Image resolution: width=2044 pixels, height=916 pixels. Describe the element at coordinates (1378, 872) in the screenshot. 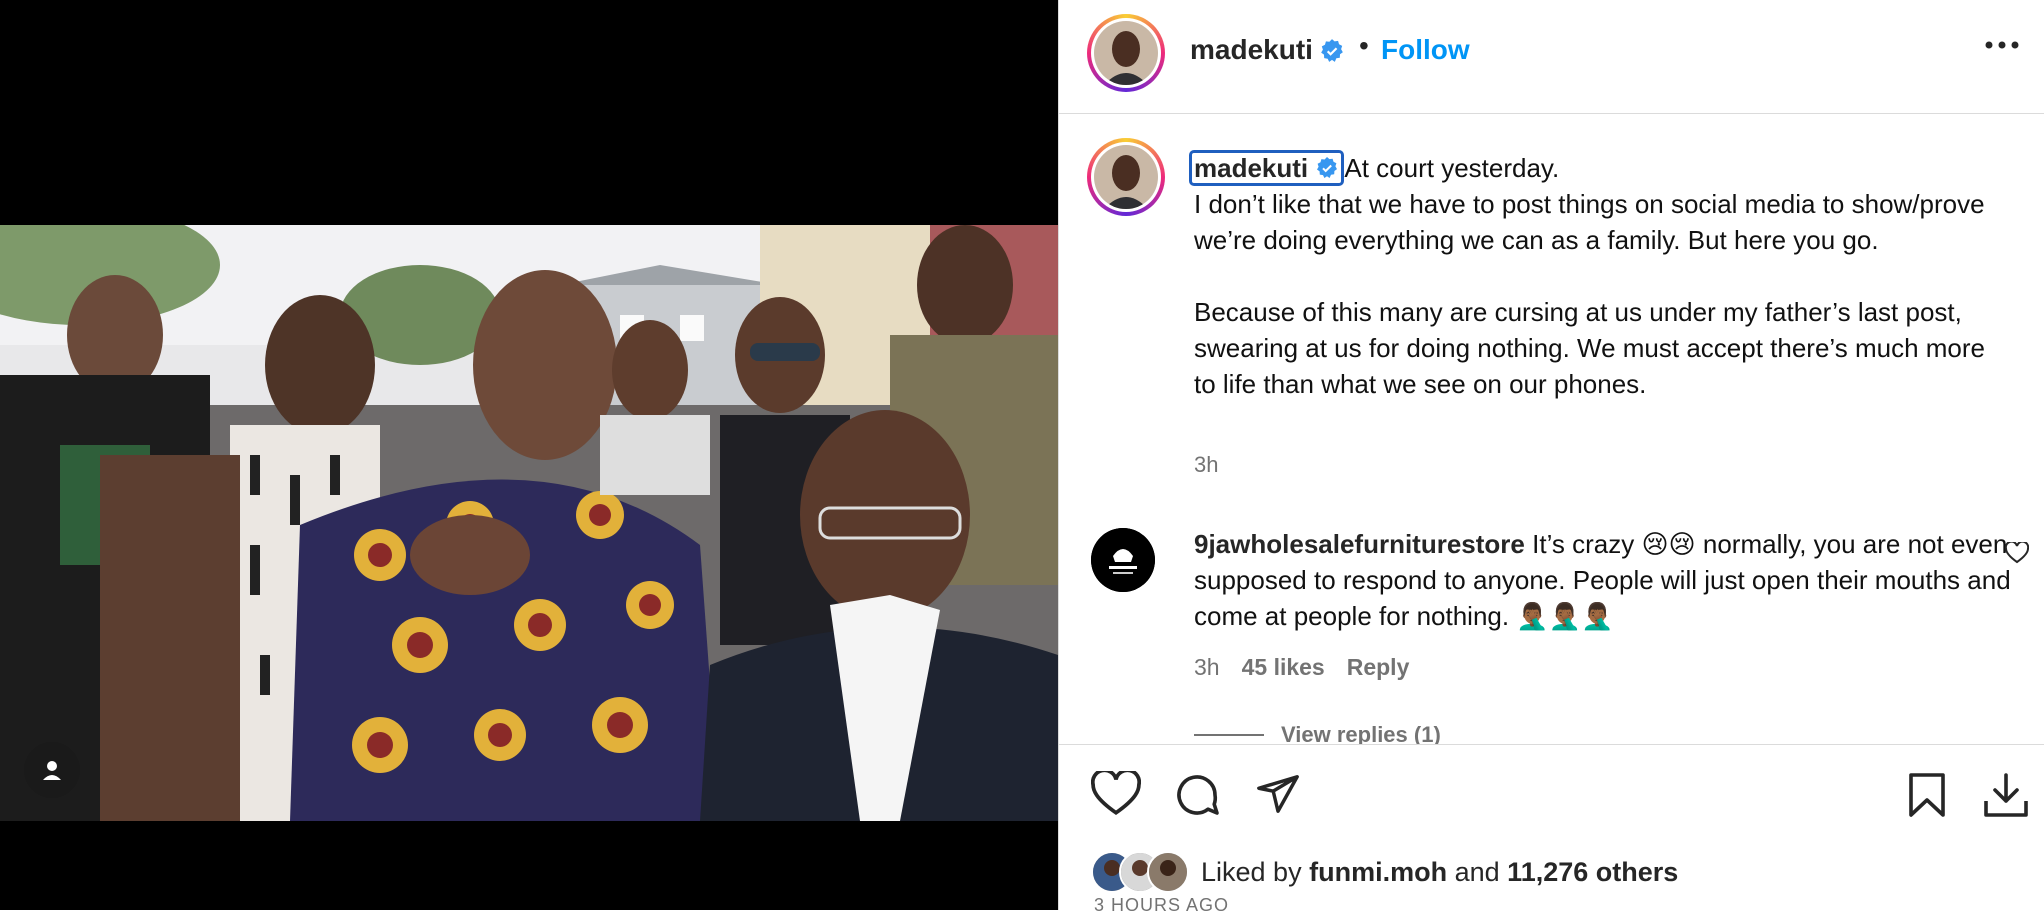

I see `liked-by-user: funmi.moh` at that location.